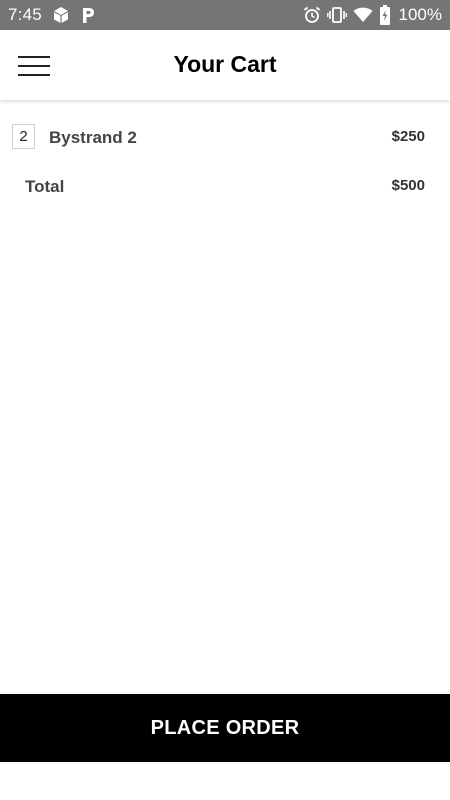 The image size is (450, 800). I want to click on app-bar: Your Cart, so click(225, 65).